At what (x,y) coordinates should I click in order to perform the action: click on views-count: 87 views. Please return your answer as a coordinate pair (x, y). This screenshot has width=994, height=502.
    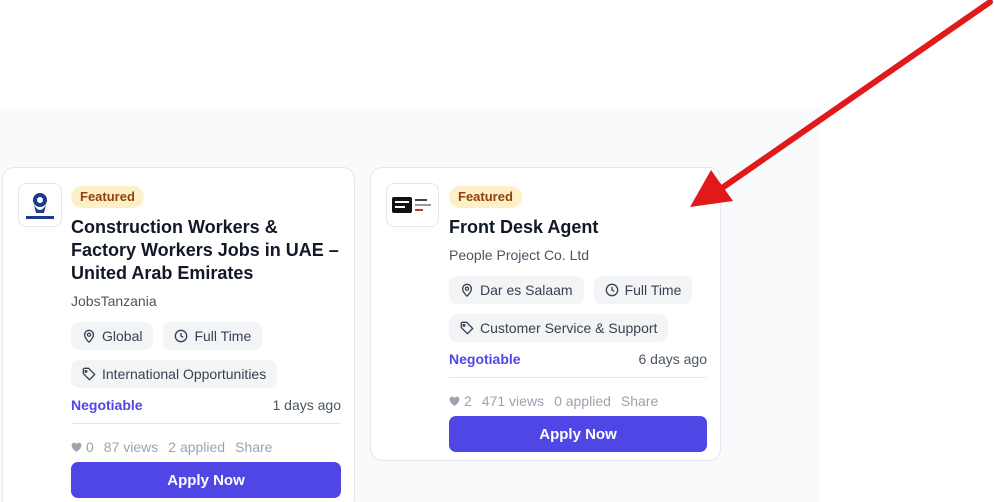
    Looking at the image, I should click on (131, 447).